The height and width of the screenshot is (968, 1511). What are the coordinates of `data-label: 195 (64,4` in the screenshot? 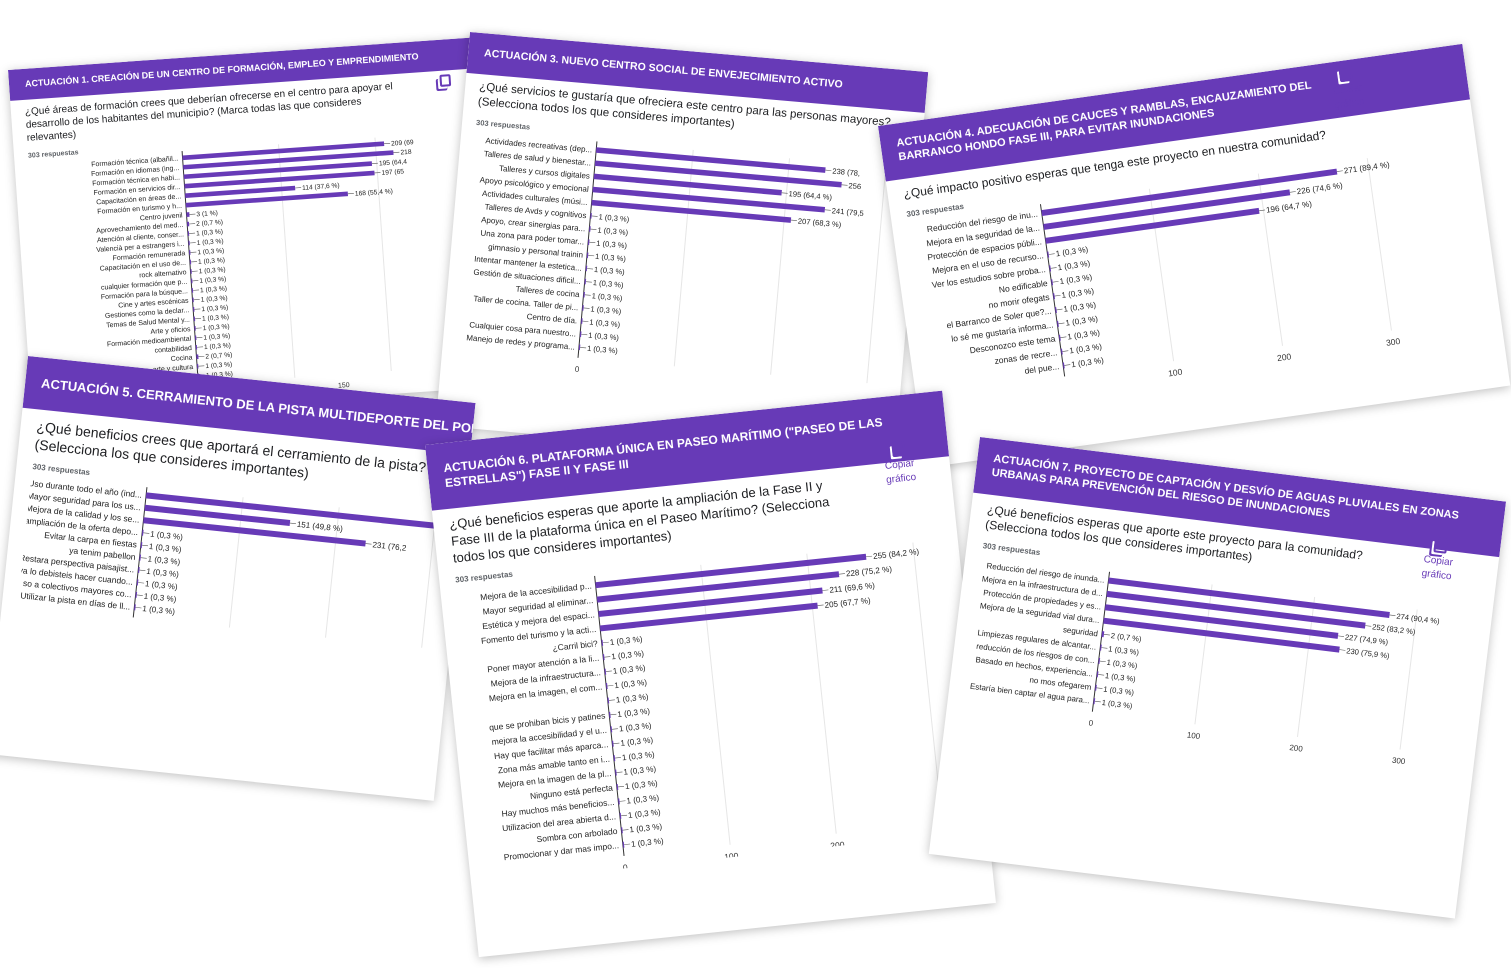 It's located at (393, 163).